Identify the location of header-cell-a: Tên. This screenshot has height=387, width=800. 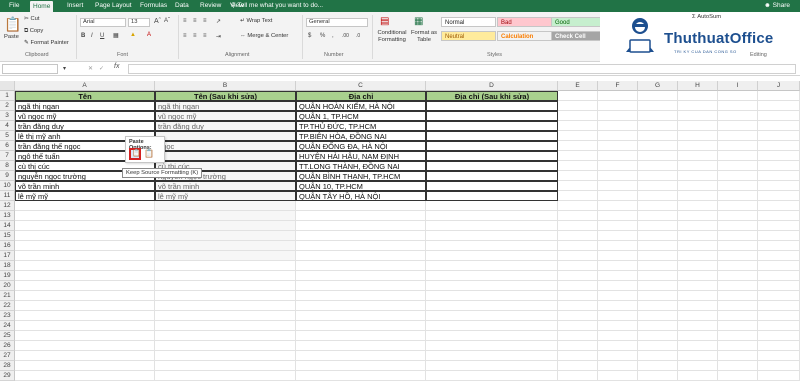
(85, 96).